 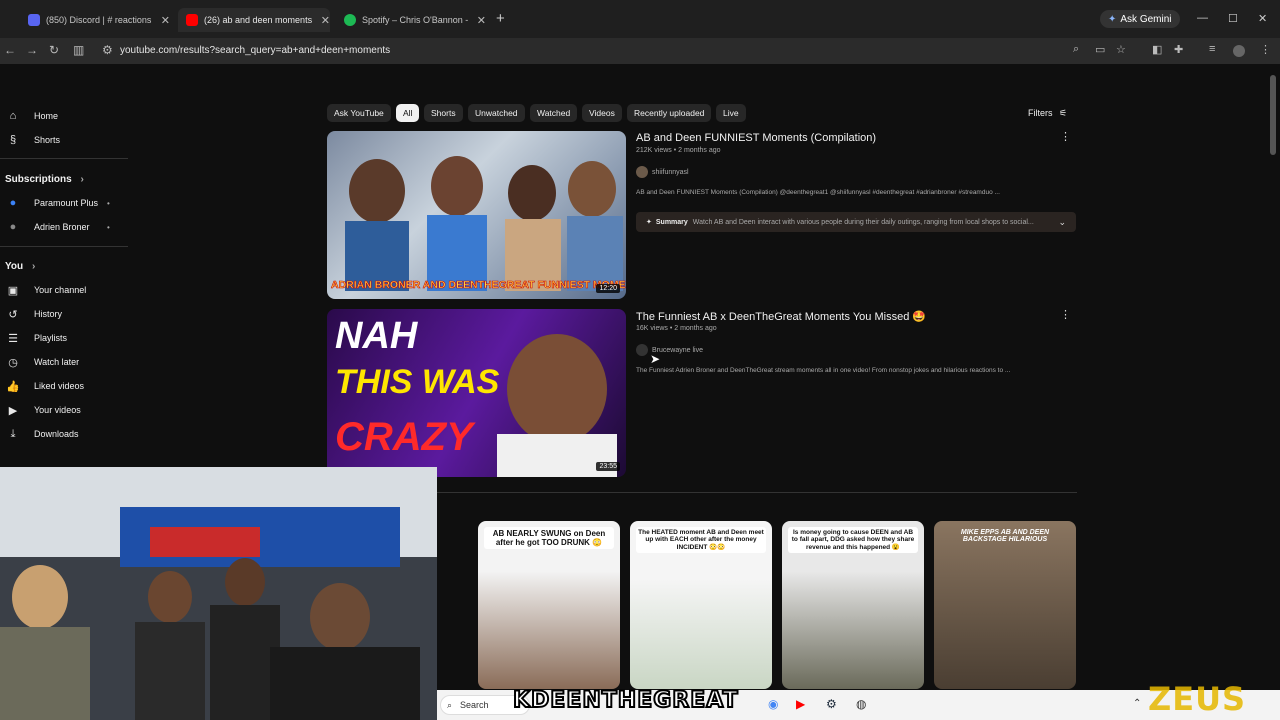 I want to click on profile-avatar, so click(x=1239, y=51).